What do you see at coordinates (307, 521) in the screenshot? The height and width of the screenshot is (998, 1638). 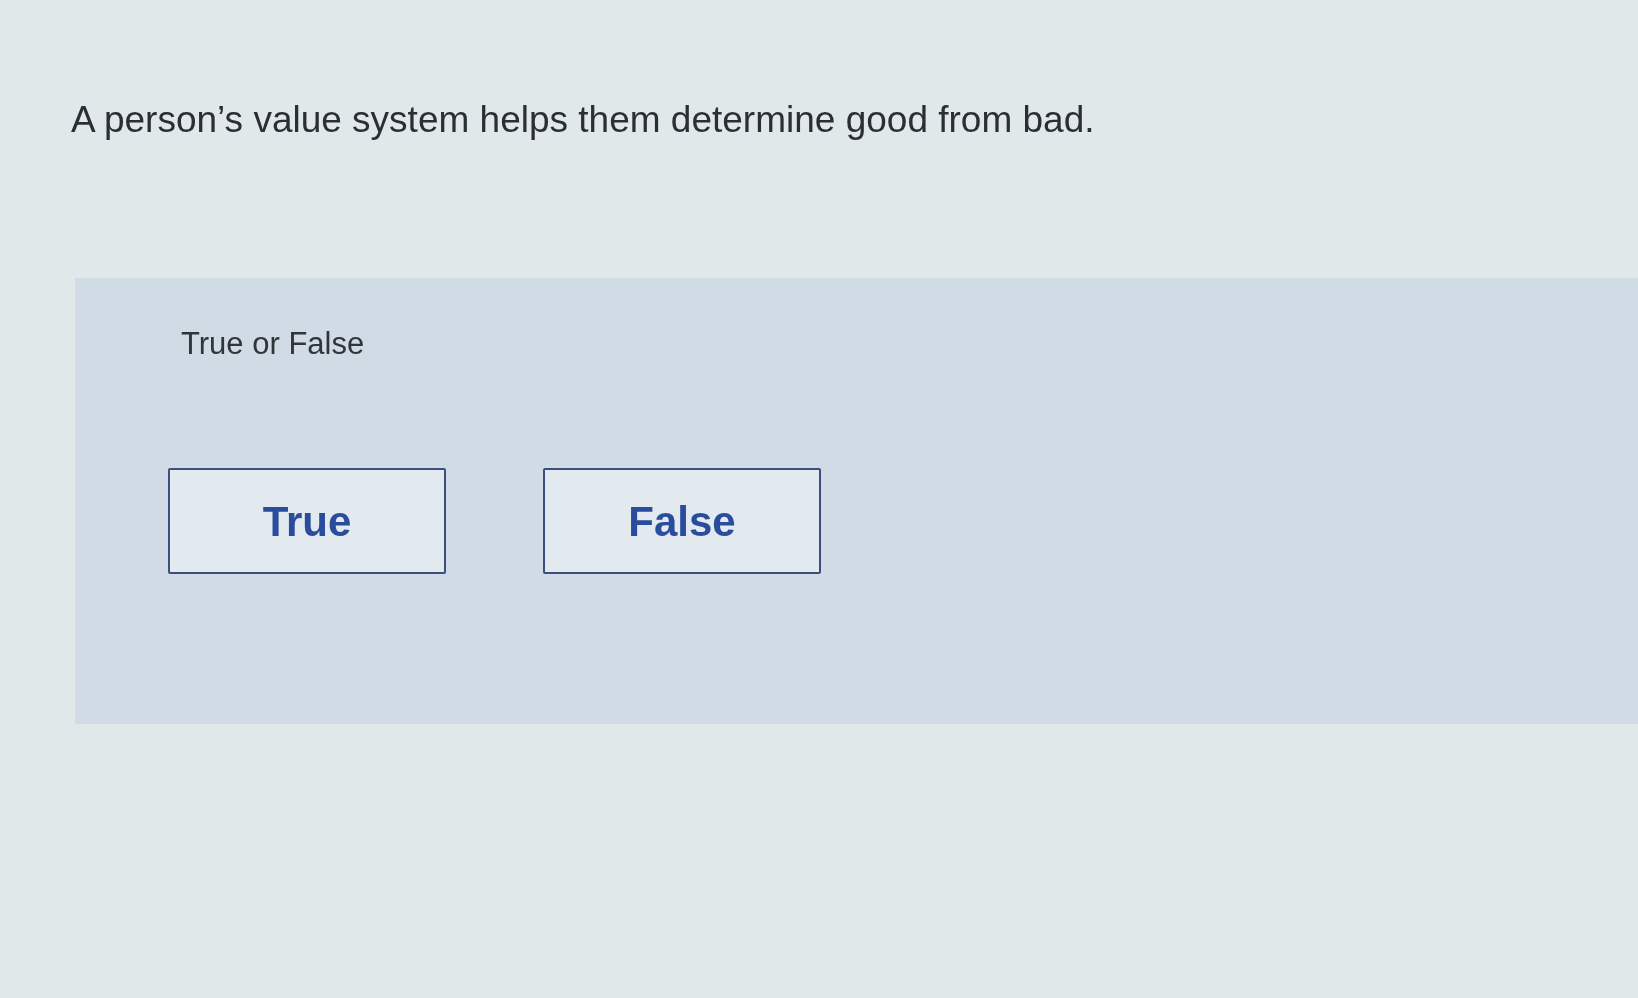 I see `answer-option-button: True` at bounding box center [307, 521].